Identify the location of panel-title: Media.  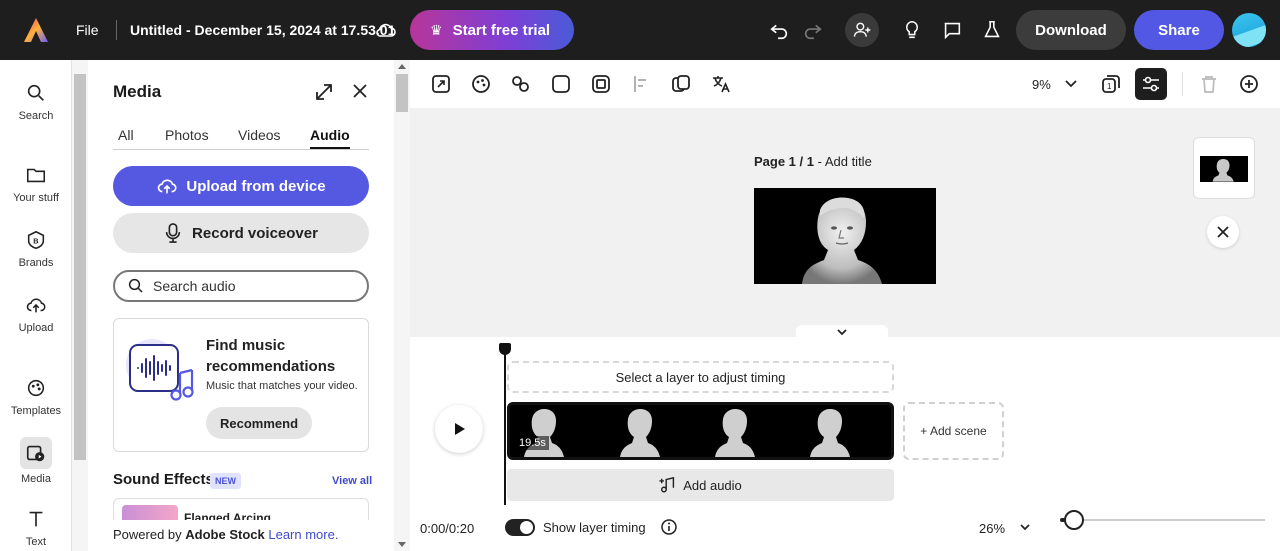
(137, 91).